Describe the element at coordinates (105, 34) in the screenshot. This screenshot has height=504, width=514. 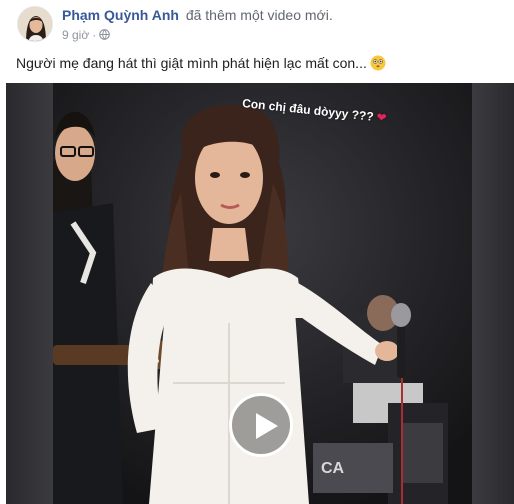
I see `globe-icon` at that location.